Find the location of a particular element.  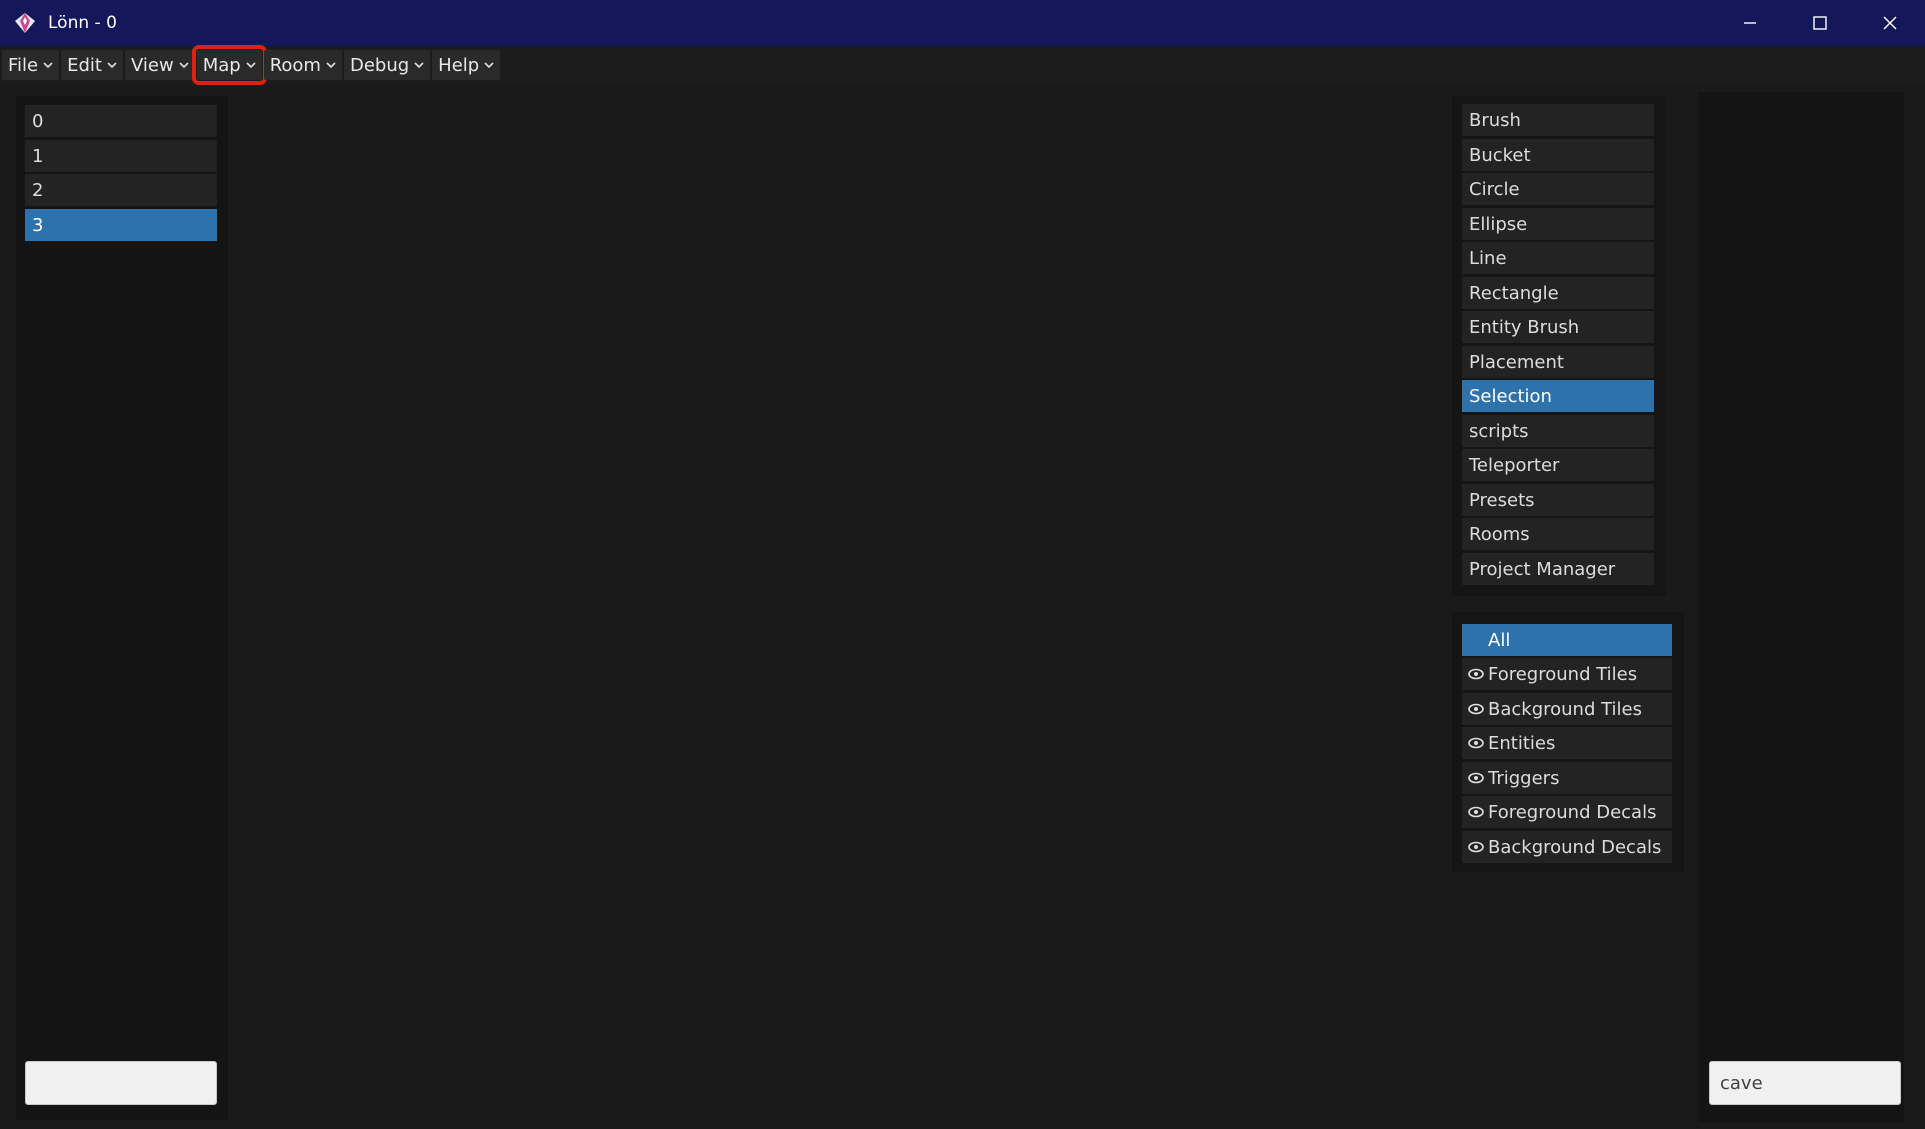

menu-label: View is located at coordinates (152, 65).